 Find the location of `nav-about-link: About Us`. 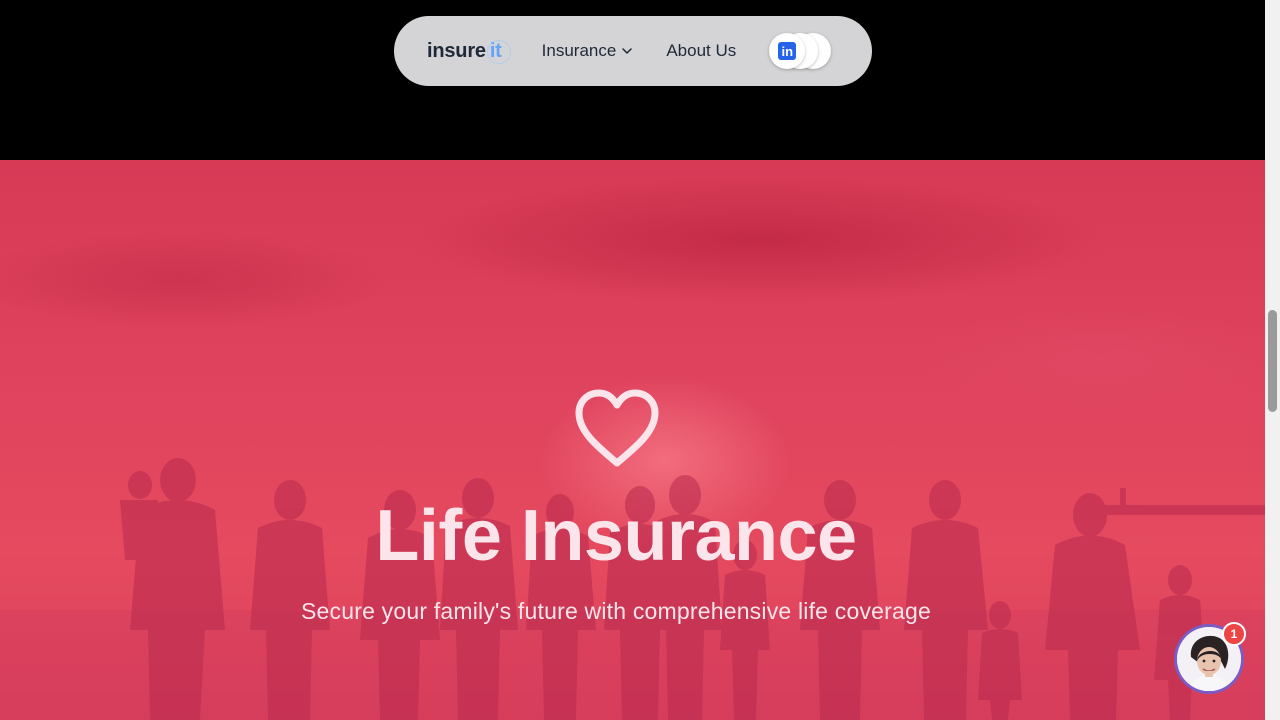

nav-about-link: About Us is located at coordinates (701, 51).